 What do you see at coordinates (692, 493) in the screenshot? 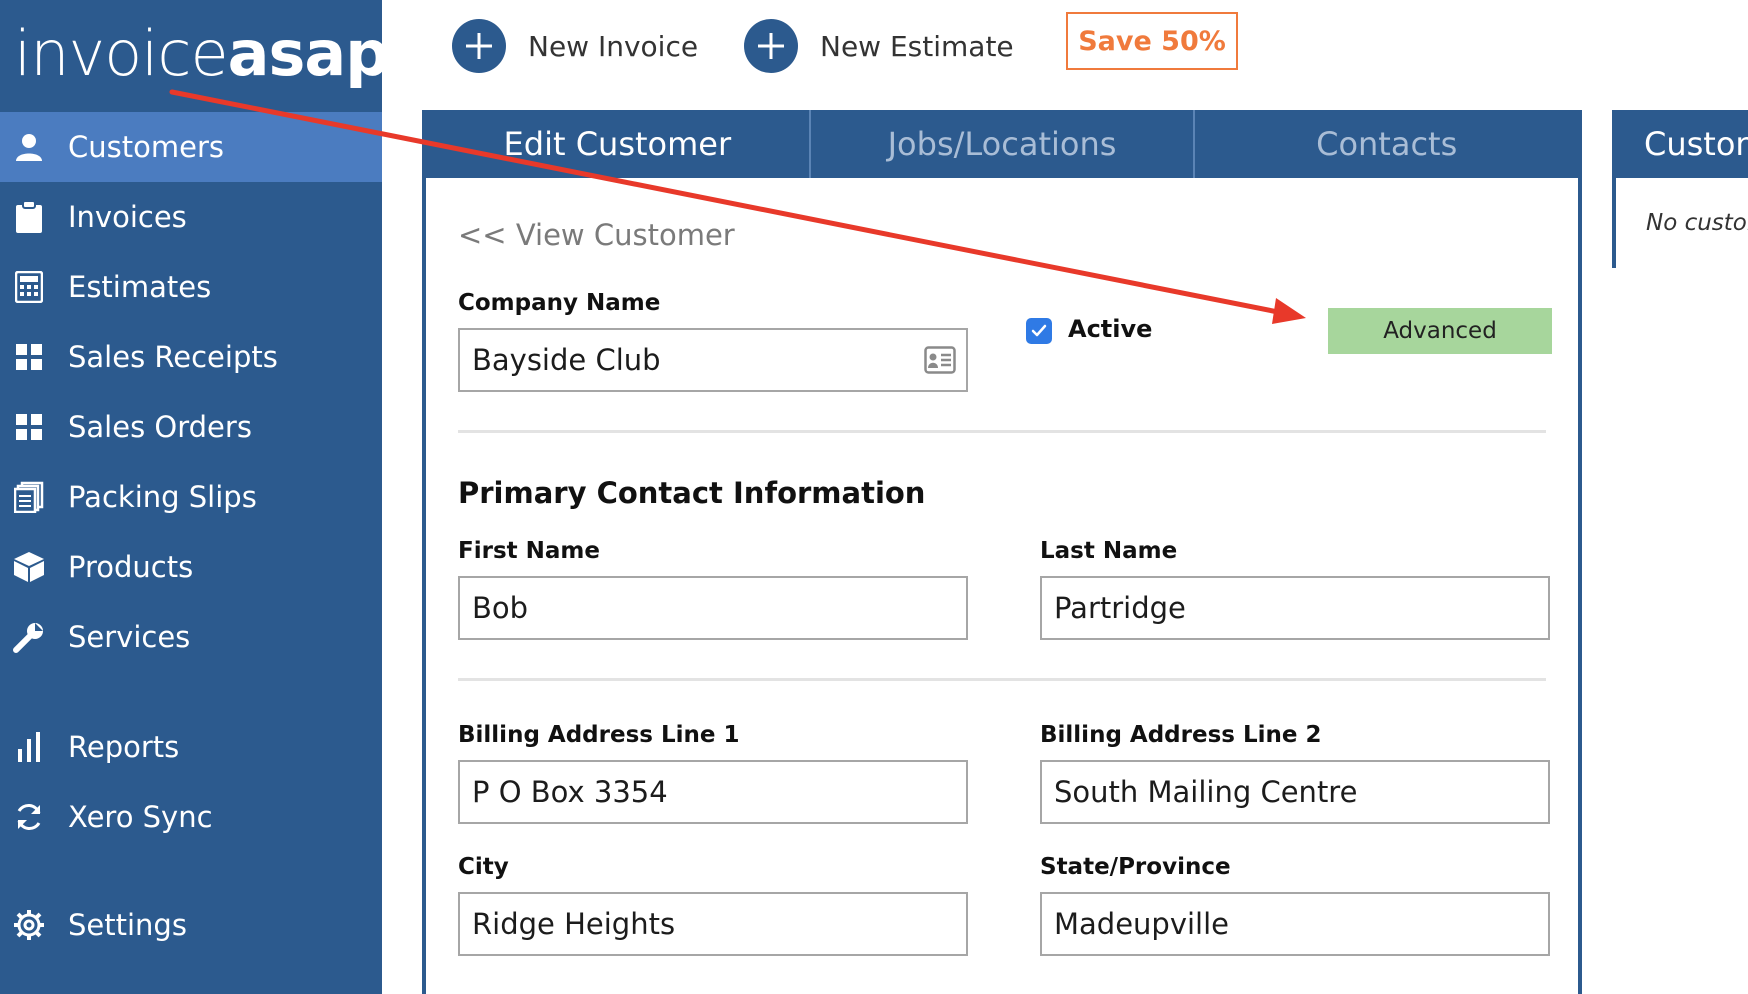
I see `section-title-primary-contact: Primary Contact Information` at bounding box center [692, 493].